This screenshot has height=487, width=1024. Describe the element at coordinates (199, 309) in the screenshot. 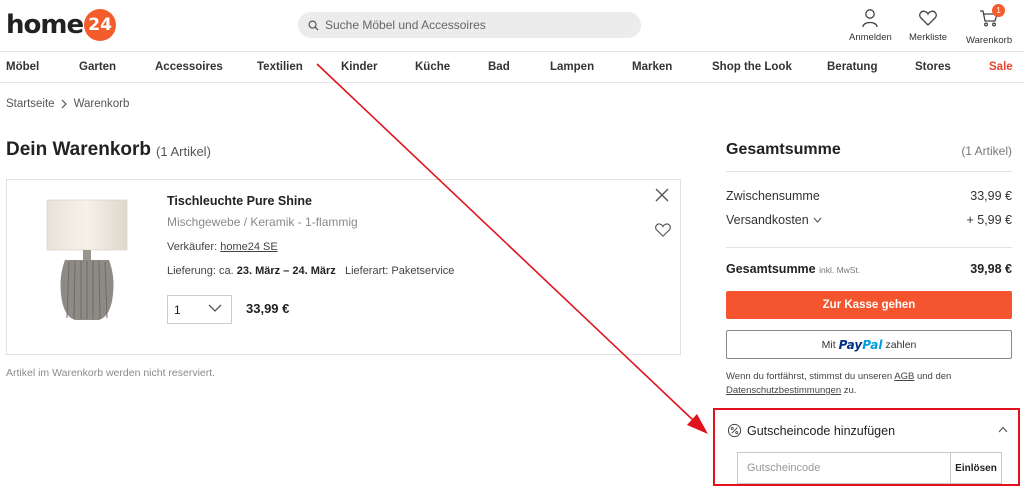

I see `quantity-select: 1` at that location.